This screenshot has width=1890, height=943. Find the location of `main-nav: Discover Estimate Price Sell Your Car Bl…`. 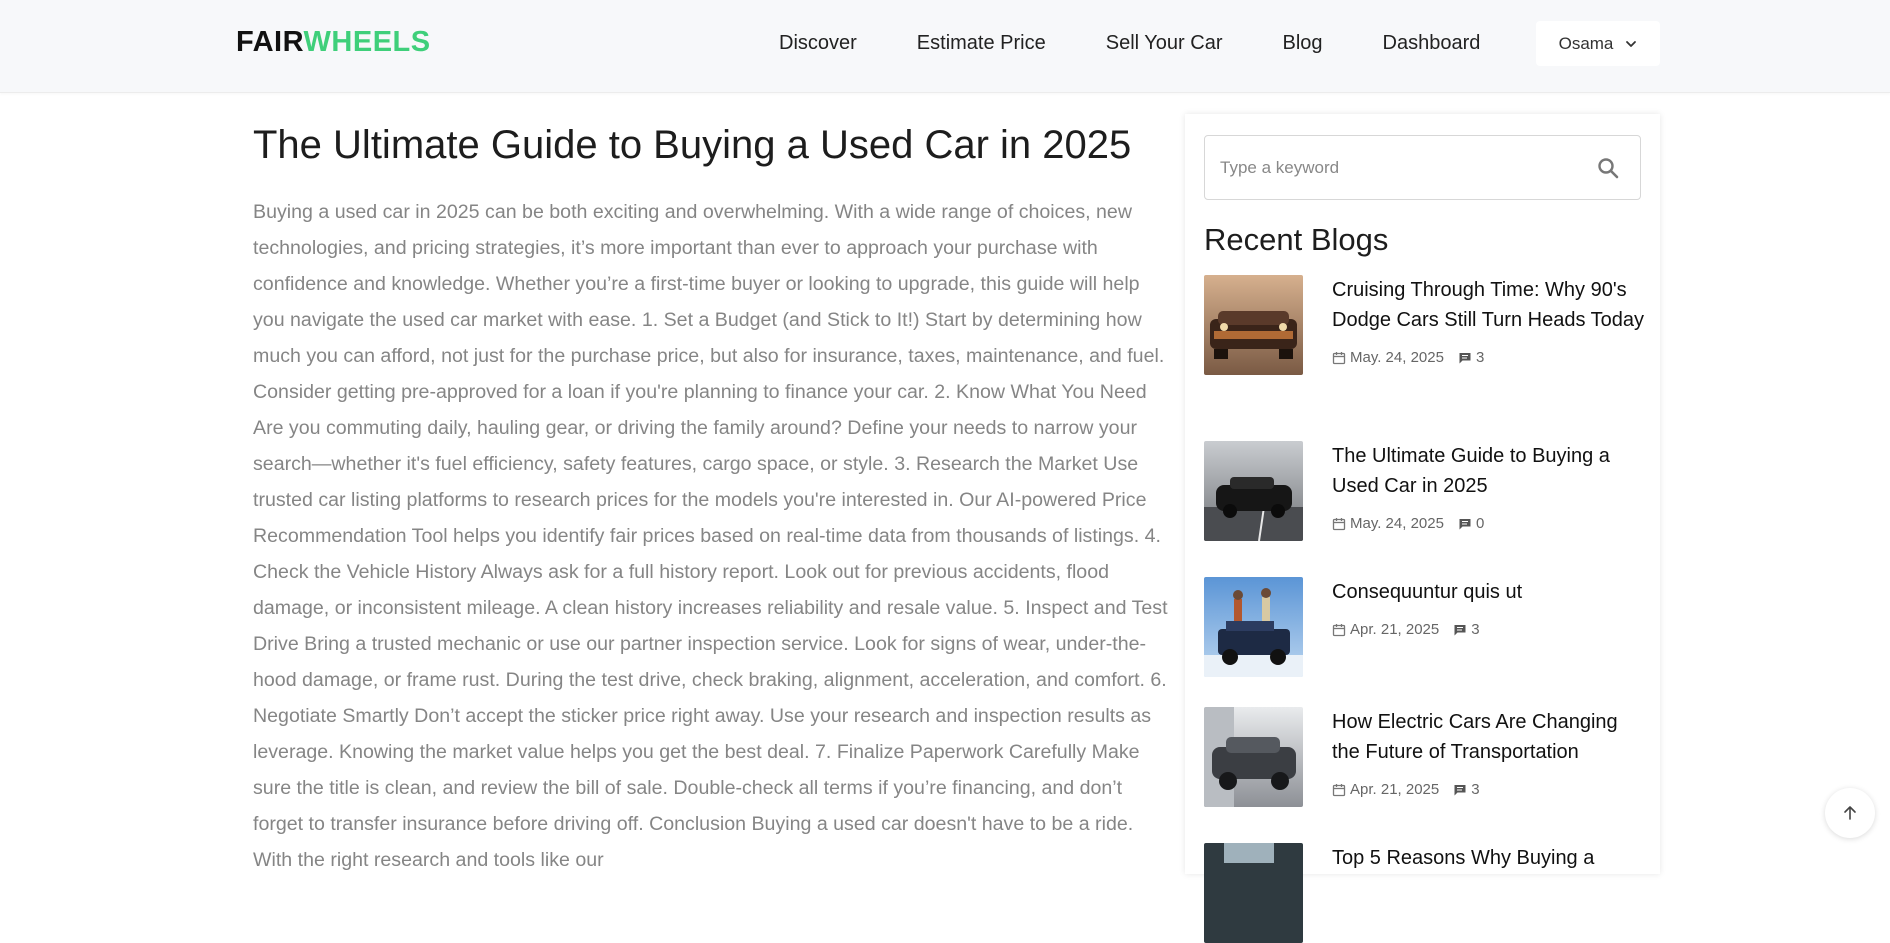

main-nav: Discover Estimate Price Sell Your Car Bl… is located at coordinates (1129, 43).